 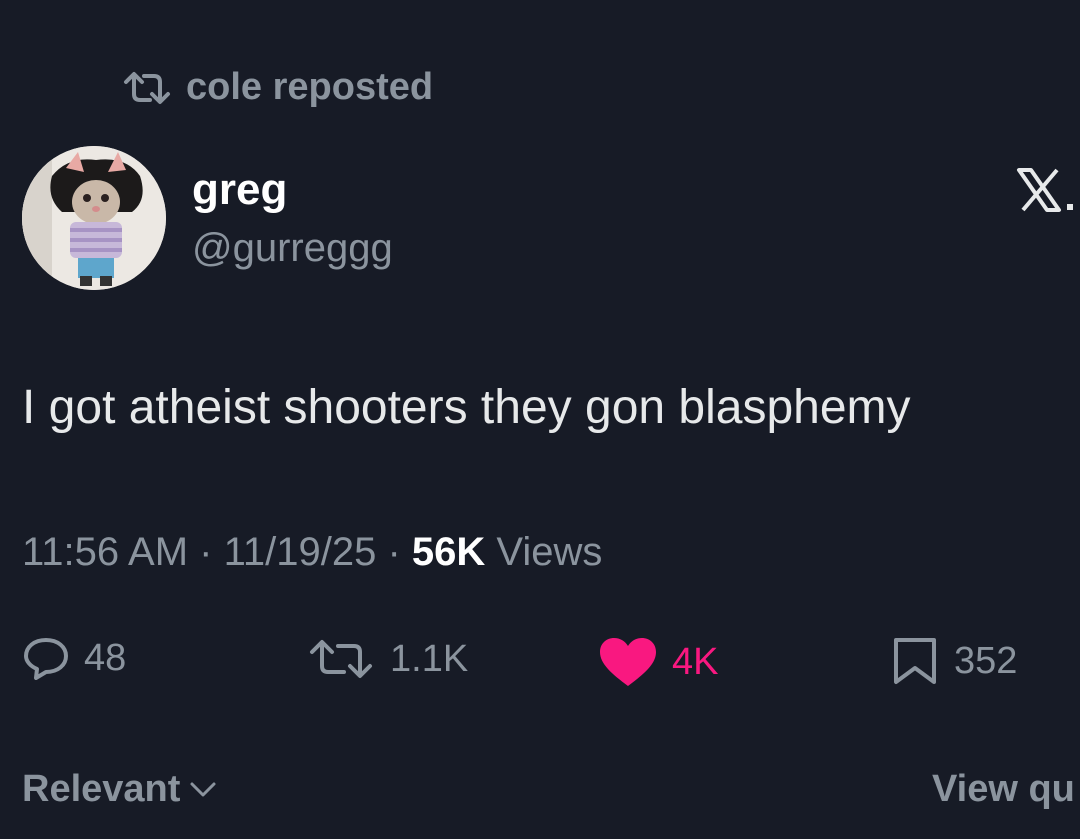 What do you see at coordinates (203, 789) in the screenshot?
I see `chevron-down-icon` at bounding box center [203, 789].